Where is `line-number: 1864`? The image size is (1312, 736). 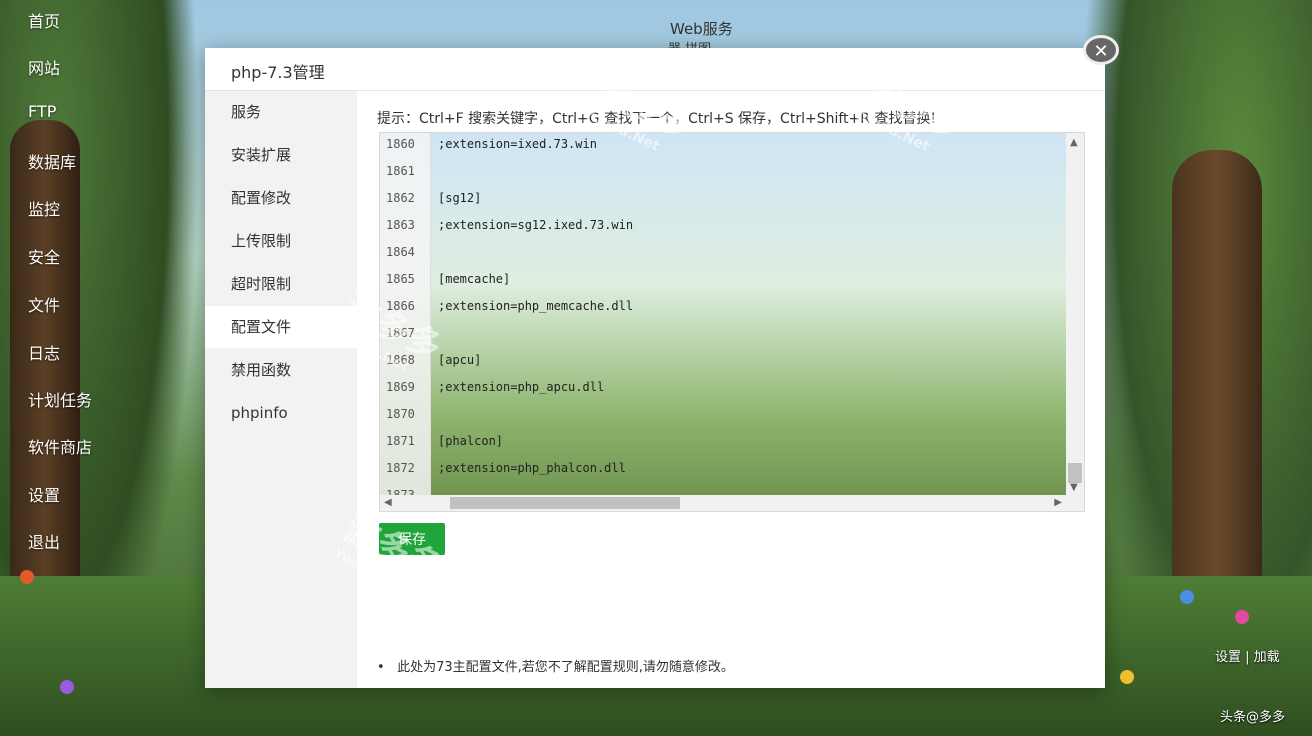 line-number: 1864 is located at coordinates (400, 252).